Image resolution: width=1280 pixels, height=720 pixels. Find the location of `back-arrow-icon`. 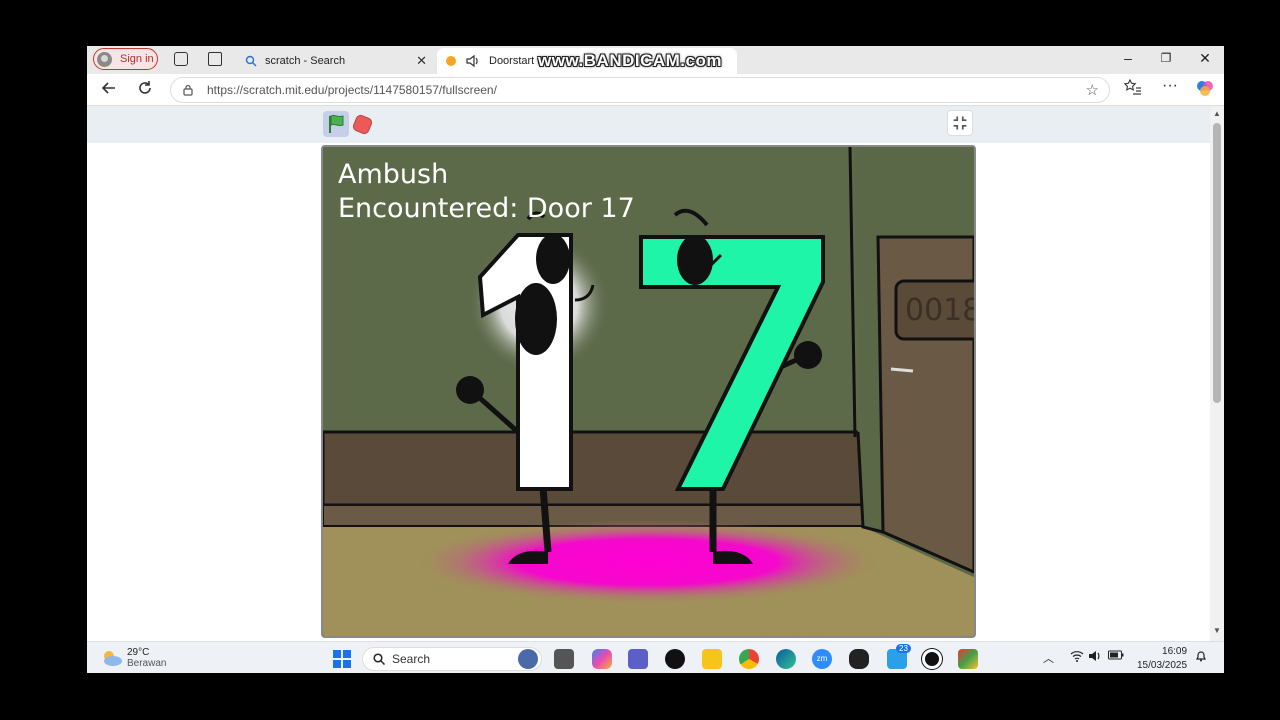

back-arrow-icon is located at coordinates (108, 88).